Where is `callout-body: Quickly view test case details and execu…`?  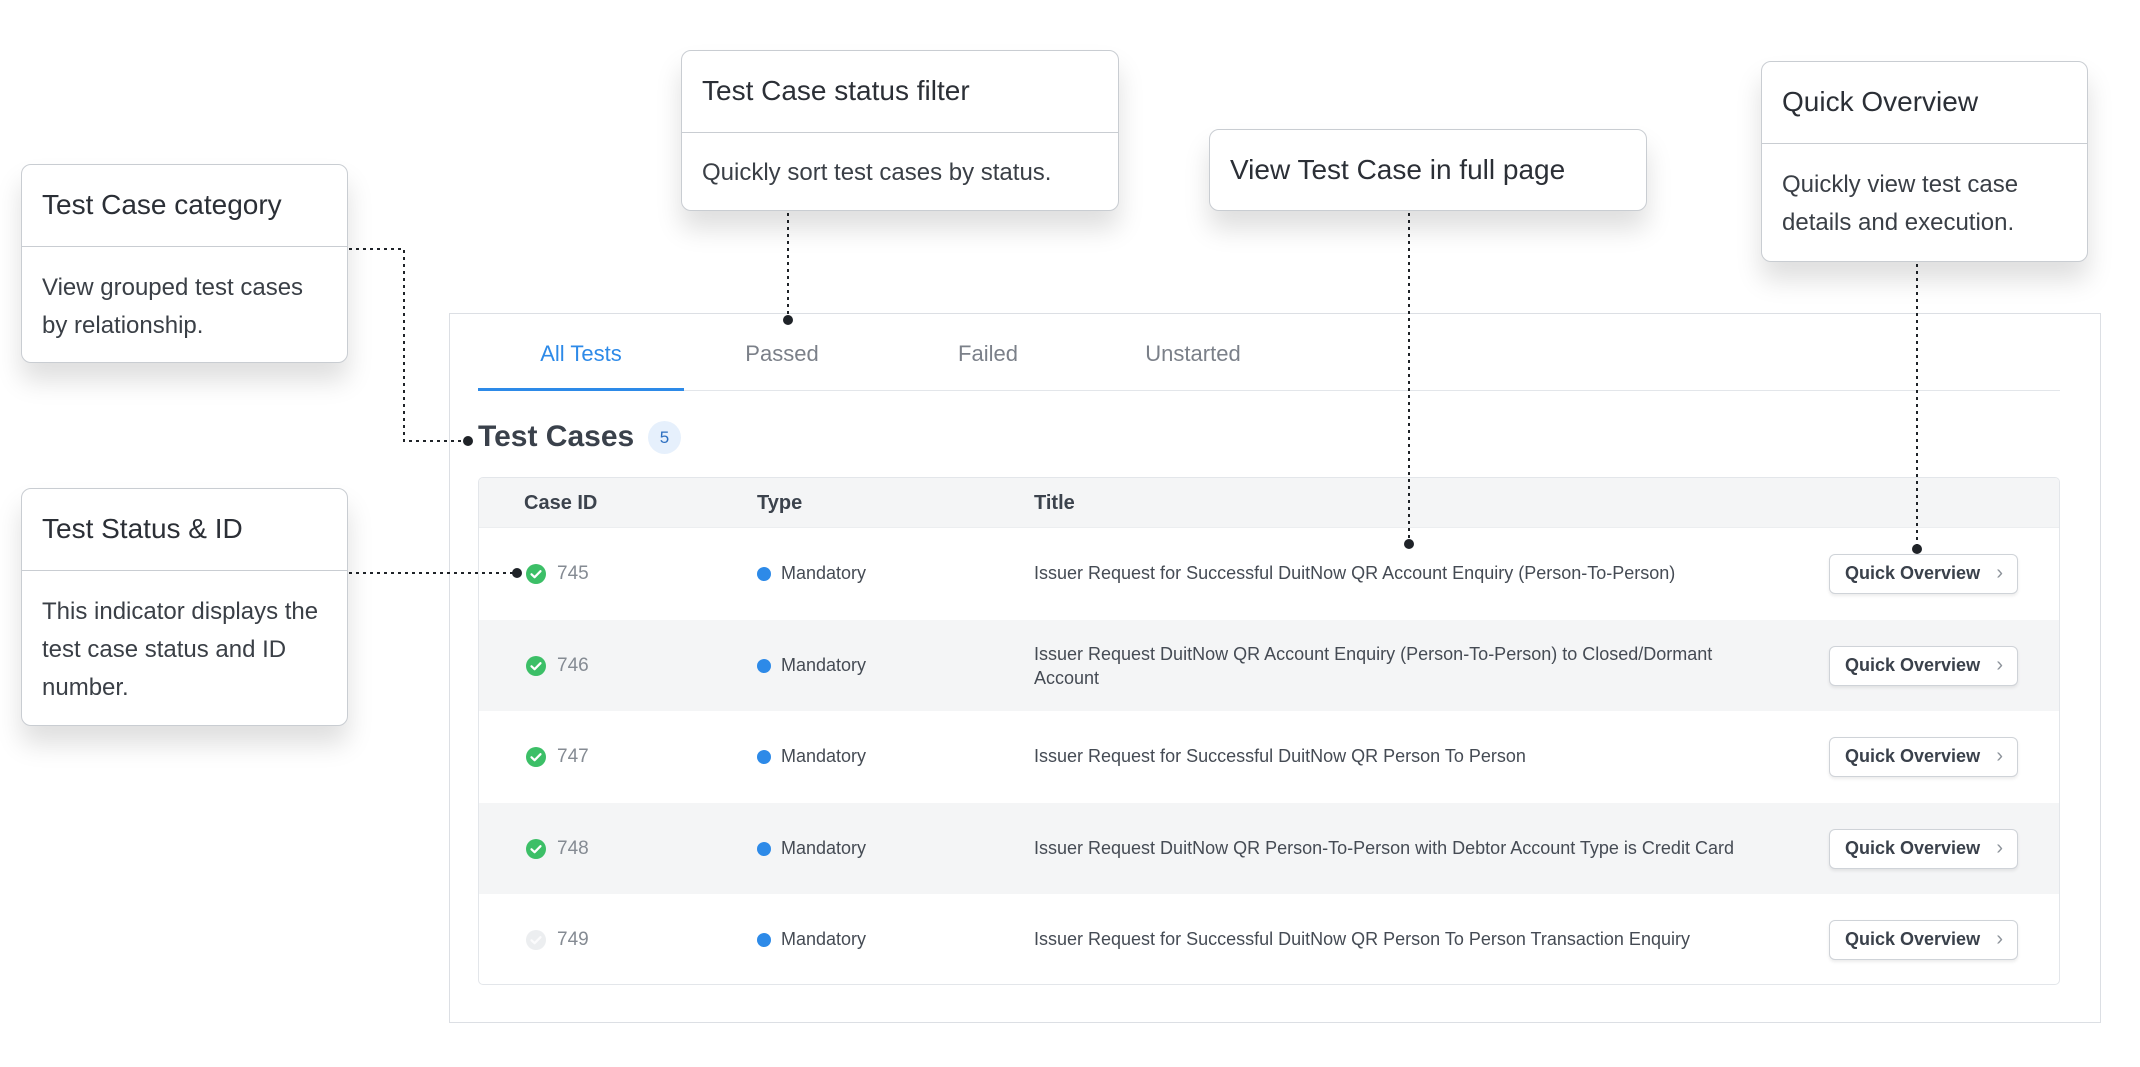
callout-body: Quickly view test case details and execu… is located at coordinates (1900, 203).